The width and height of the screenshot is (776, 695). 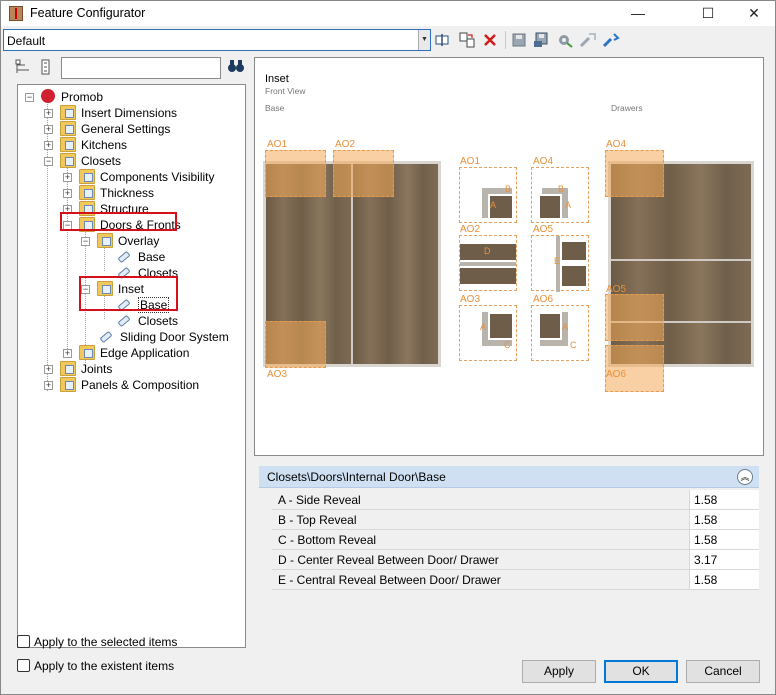 What do you see at coordinates (26, 41) in the screenshot?
I see `profile-value: Default` at bounding box center [26, 41].